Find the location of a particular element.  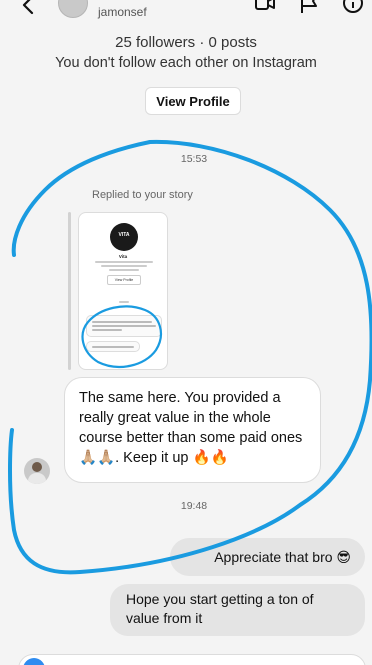

chat-header: jamonsef is located at coordinates (186, 14).